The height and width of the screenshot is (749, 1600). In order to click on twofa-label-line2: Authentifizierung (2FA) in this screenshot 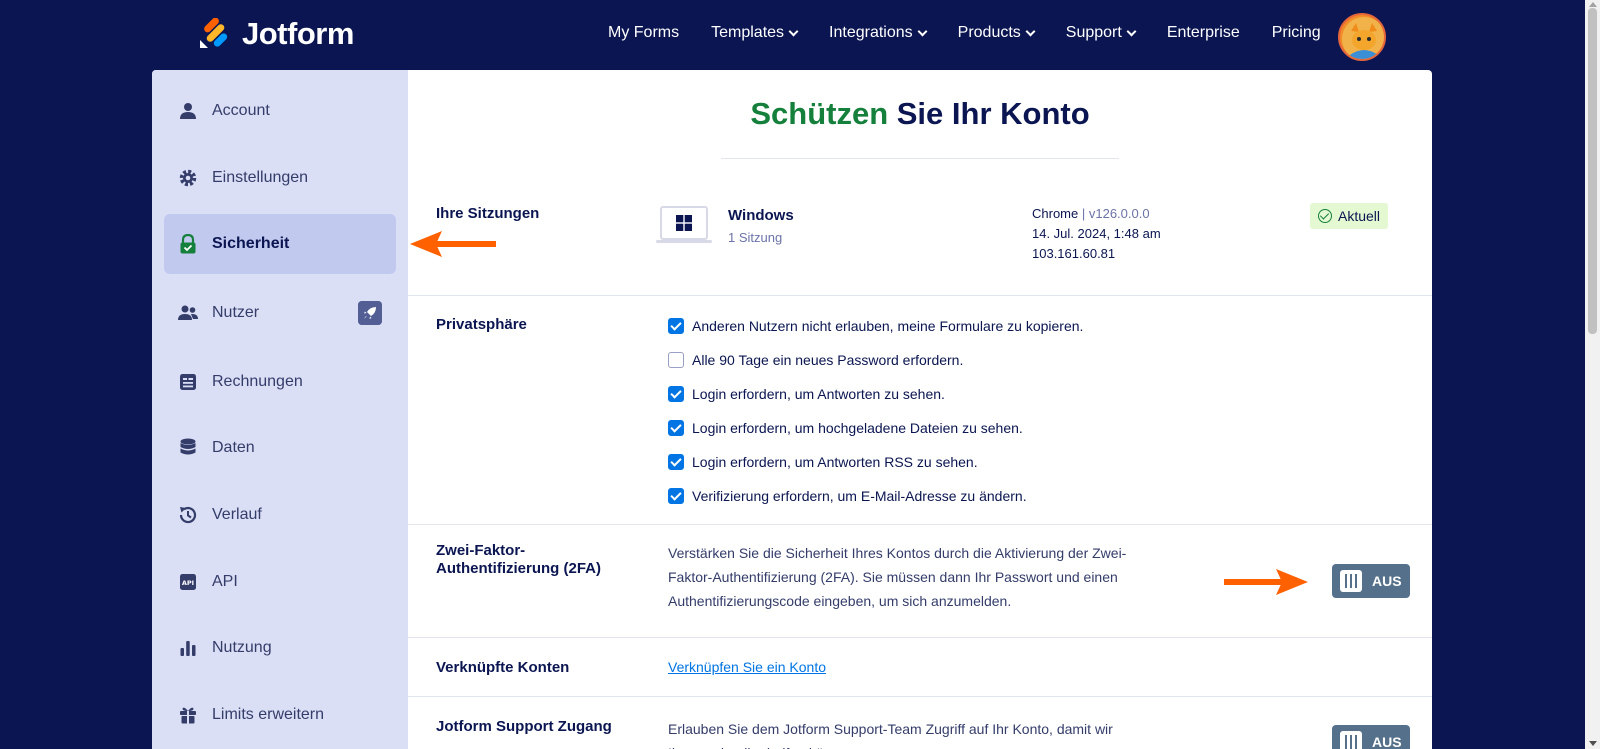, I will do `click(518, 568)`.